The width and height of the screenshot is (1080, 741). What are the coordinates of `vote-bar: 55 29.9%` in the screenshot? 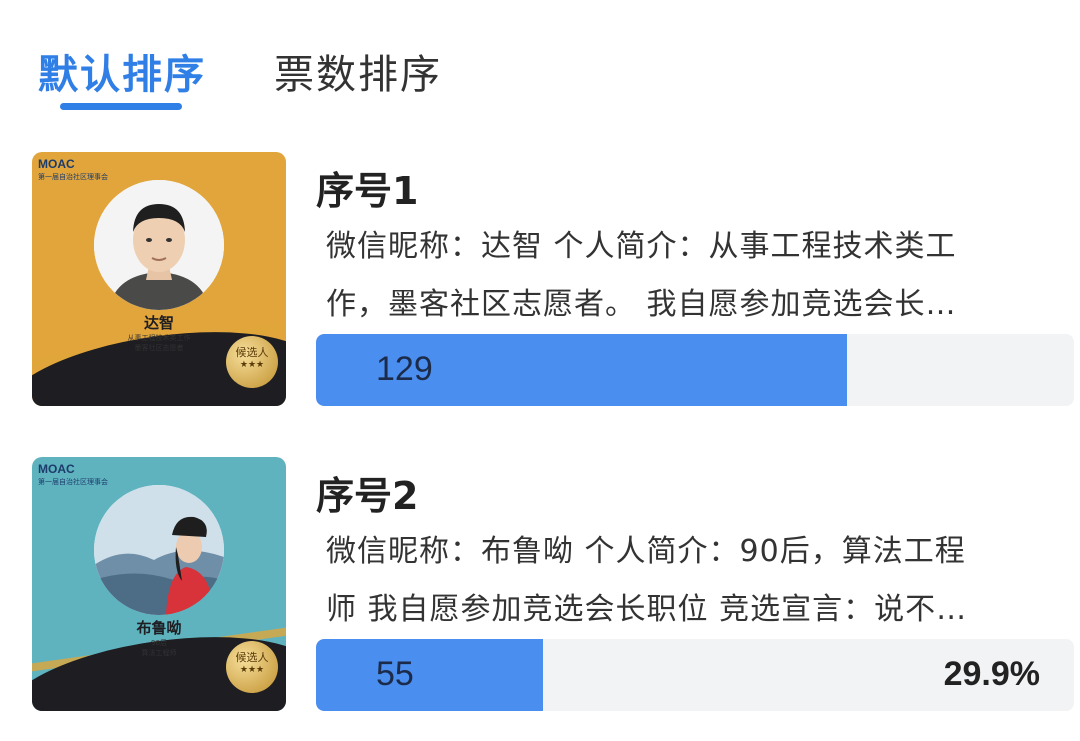 It's located at (695, 675).